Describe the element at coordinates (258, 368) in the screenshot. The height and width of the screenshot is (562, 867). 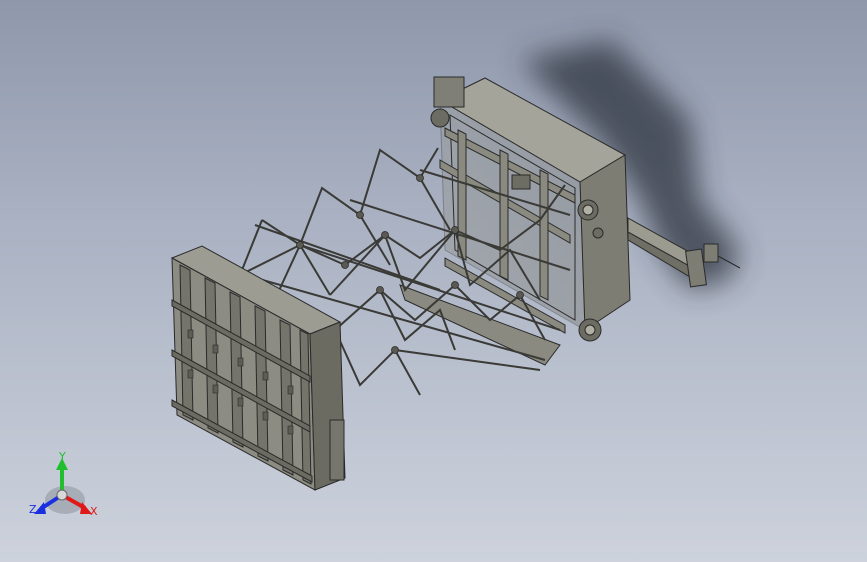
I see `front-frame` at that location.